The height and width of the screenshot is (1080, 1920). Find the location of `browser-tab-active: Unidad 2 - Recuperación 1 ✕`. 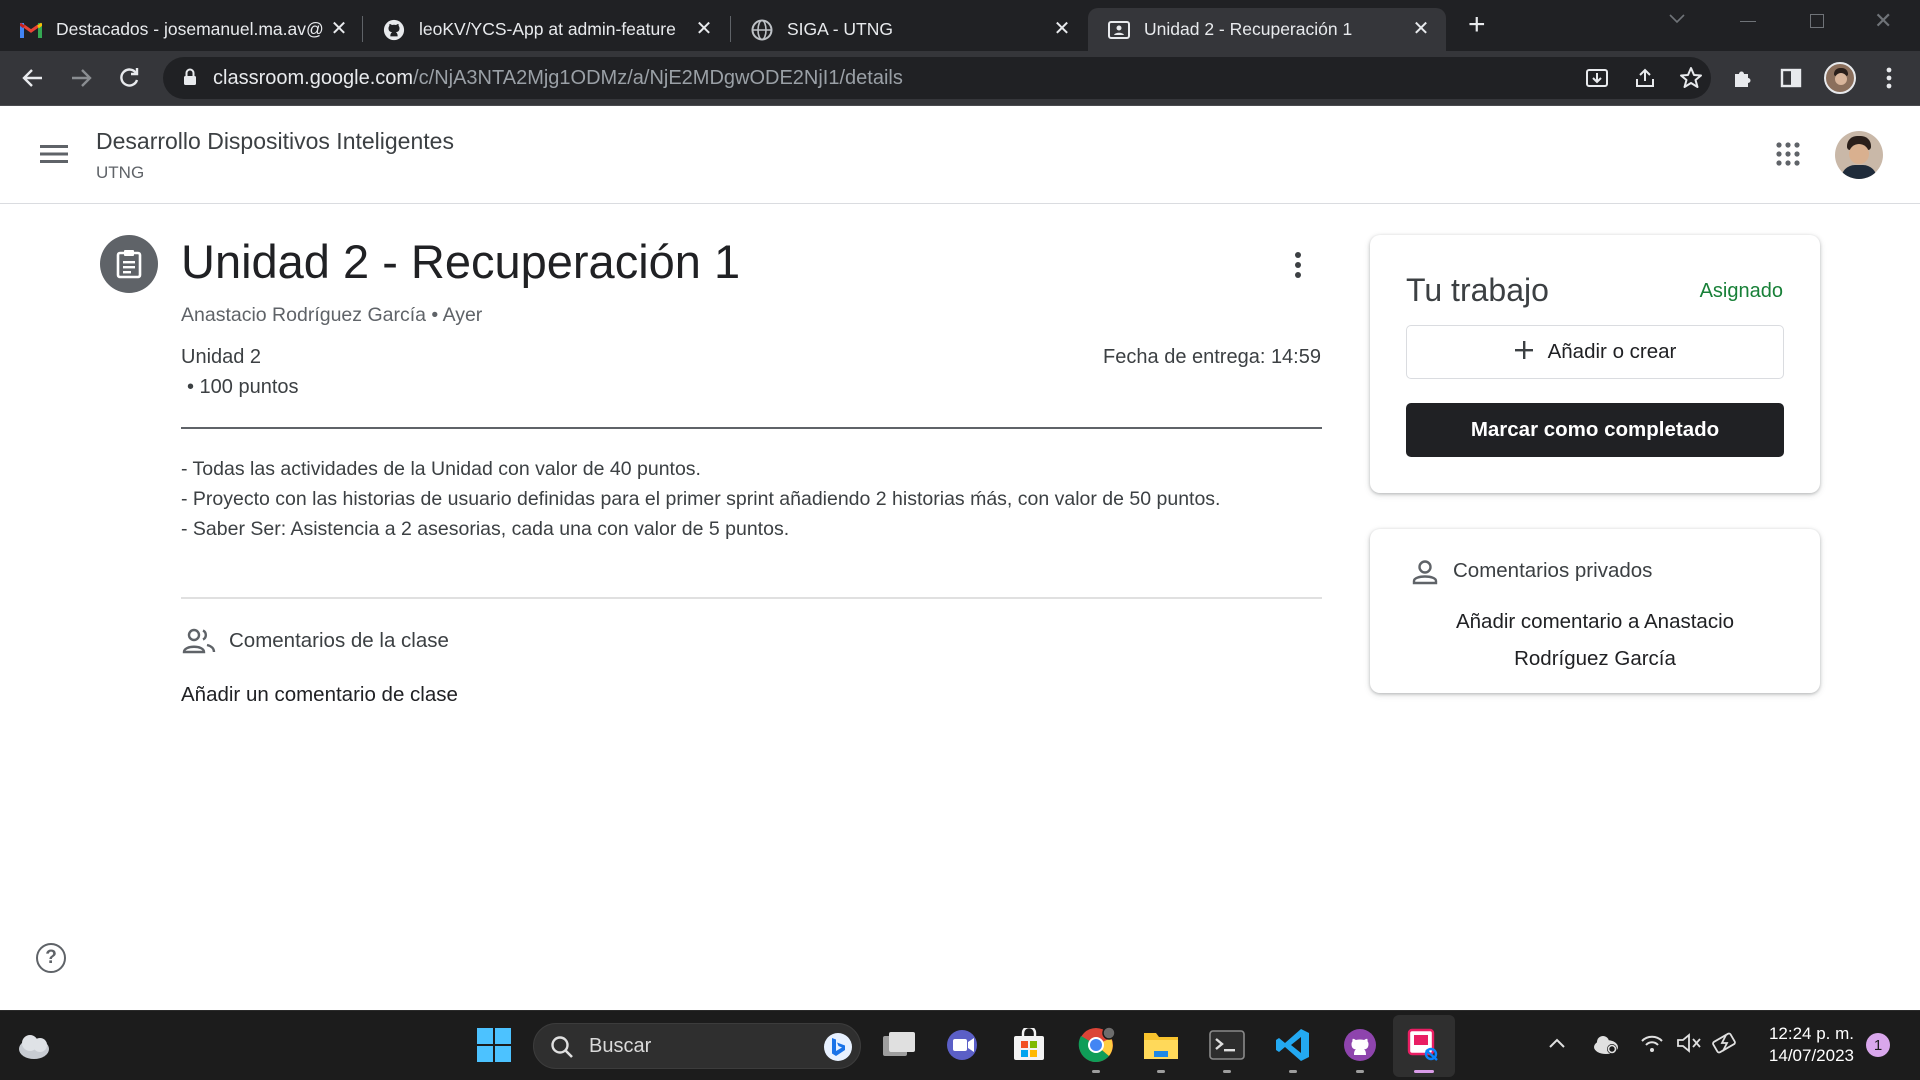

browser-tab-active: Unidad 2 - Recuperación 1 ✕ is located at coordinates (1267, 29).